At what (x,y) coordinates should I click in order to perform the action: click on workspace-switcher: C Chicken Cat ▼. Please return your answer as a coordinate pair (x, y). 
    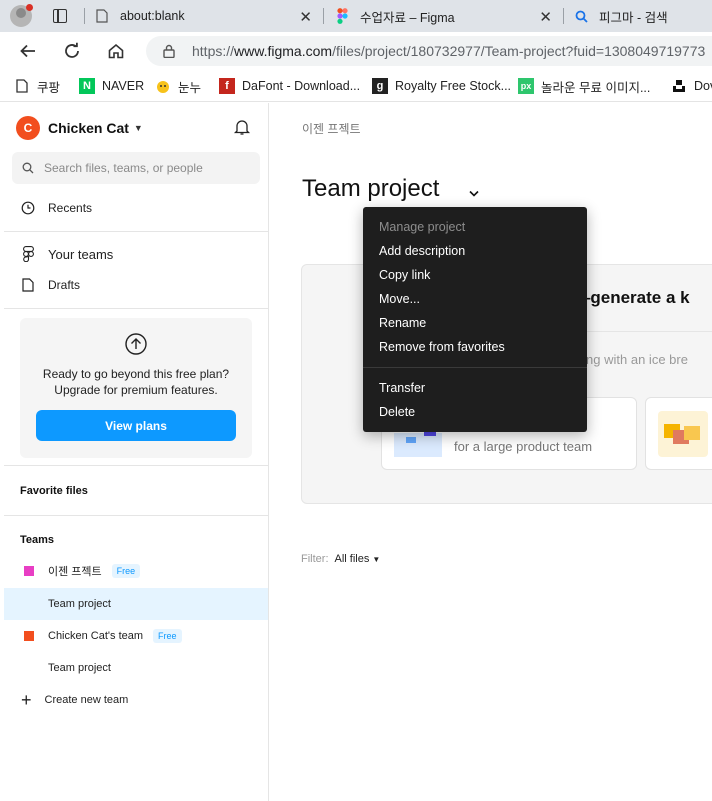
    Looking at the image, I should click on (79, 128).